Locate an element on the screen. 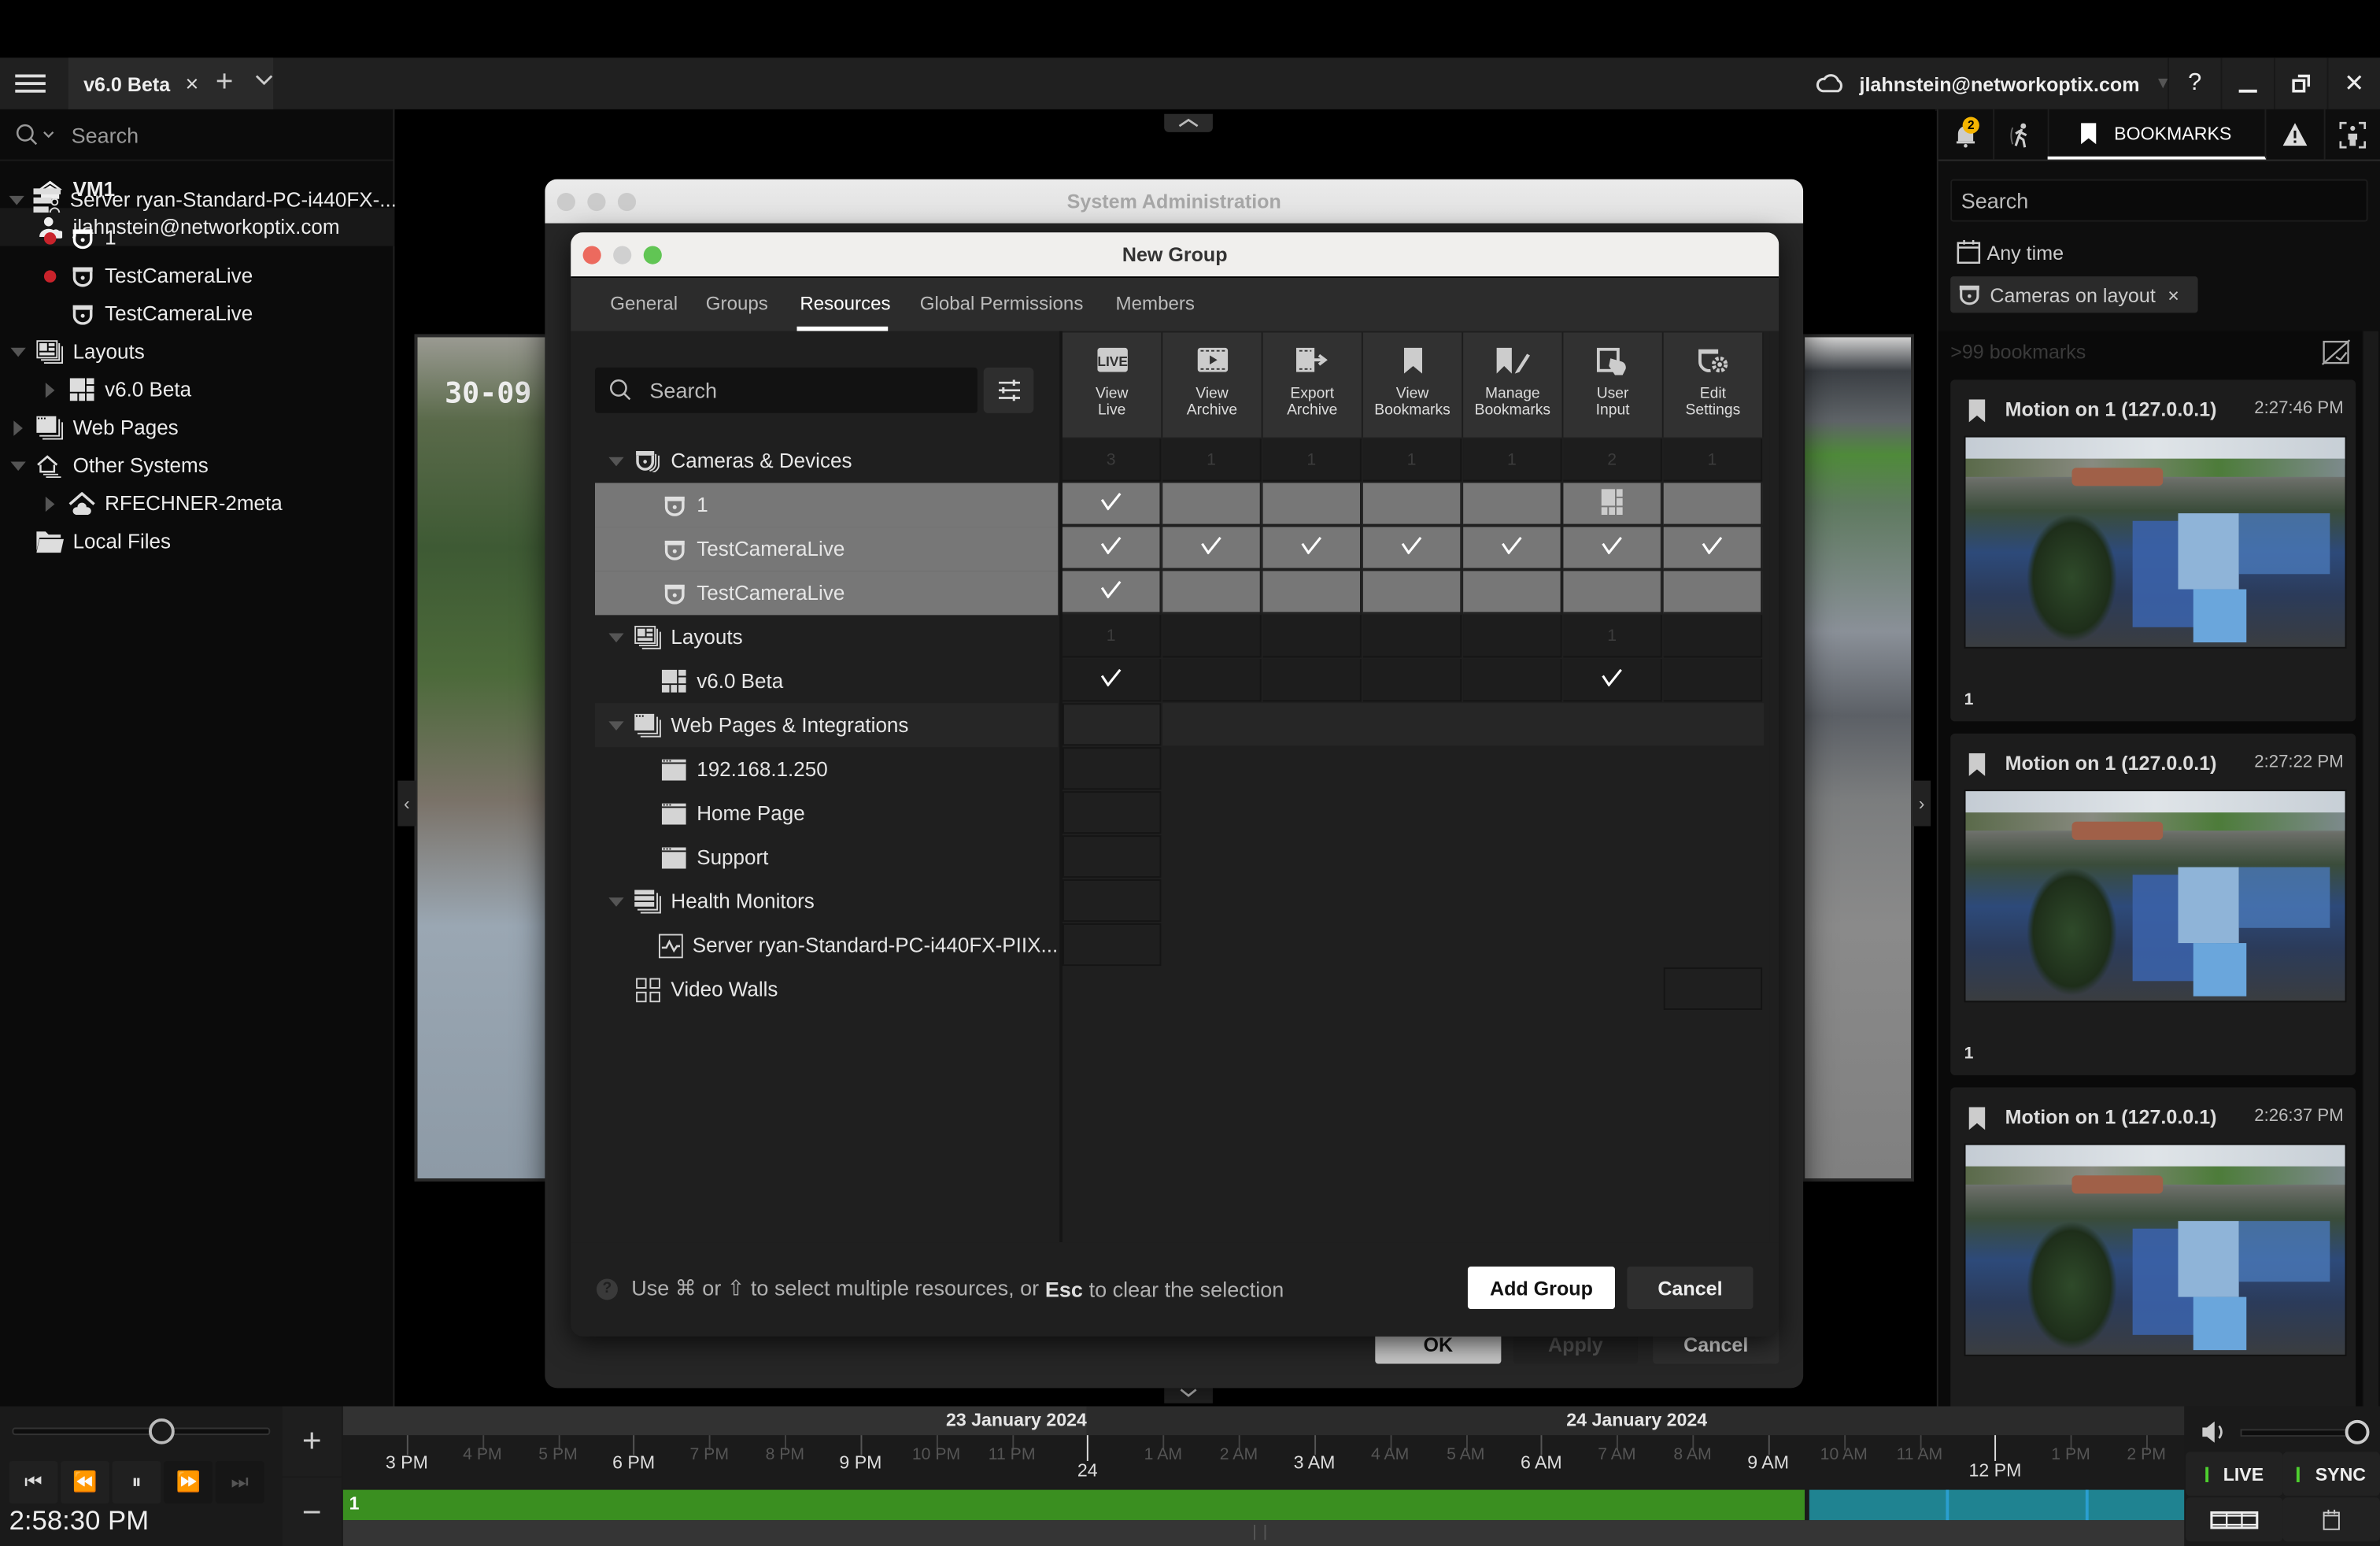  tab-list-chevron-icon is located at coordinates (264, 80).